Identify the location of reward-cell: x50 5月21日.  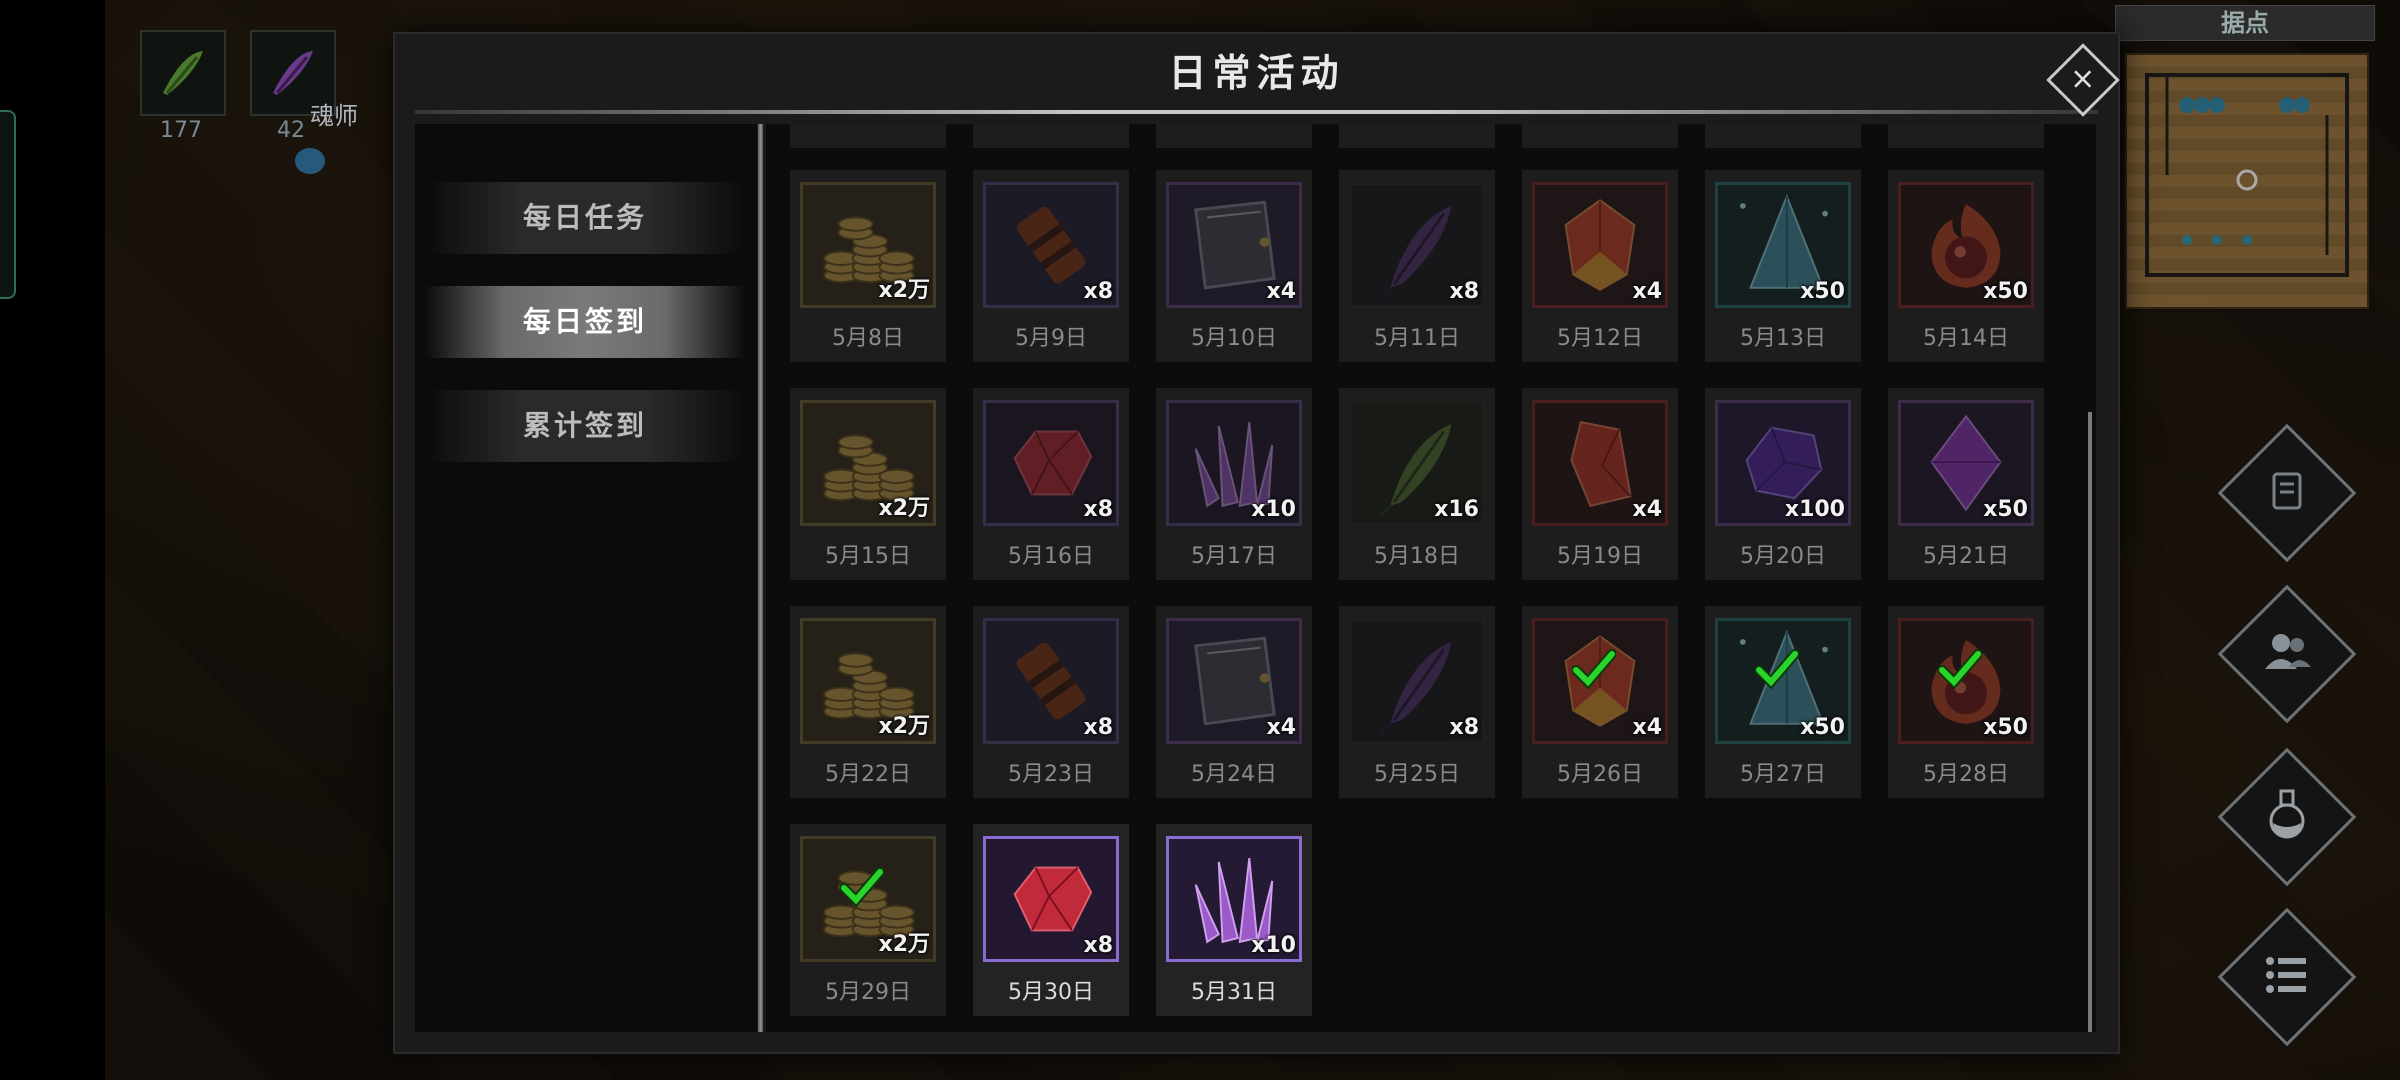
(1966, 484).